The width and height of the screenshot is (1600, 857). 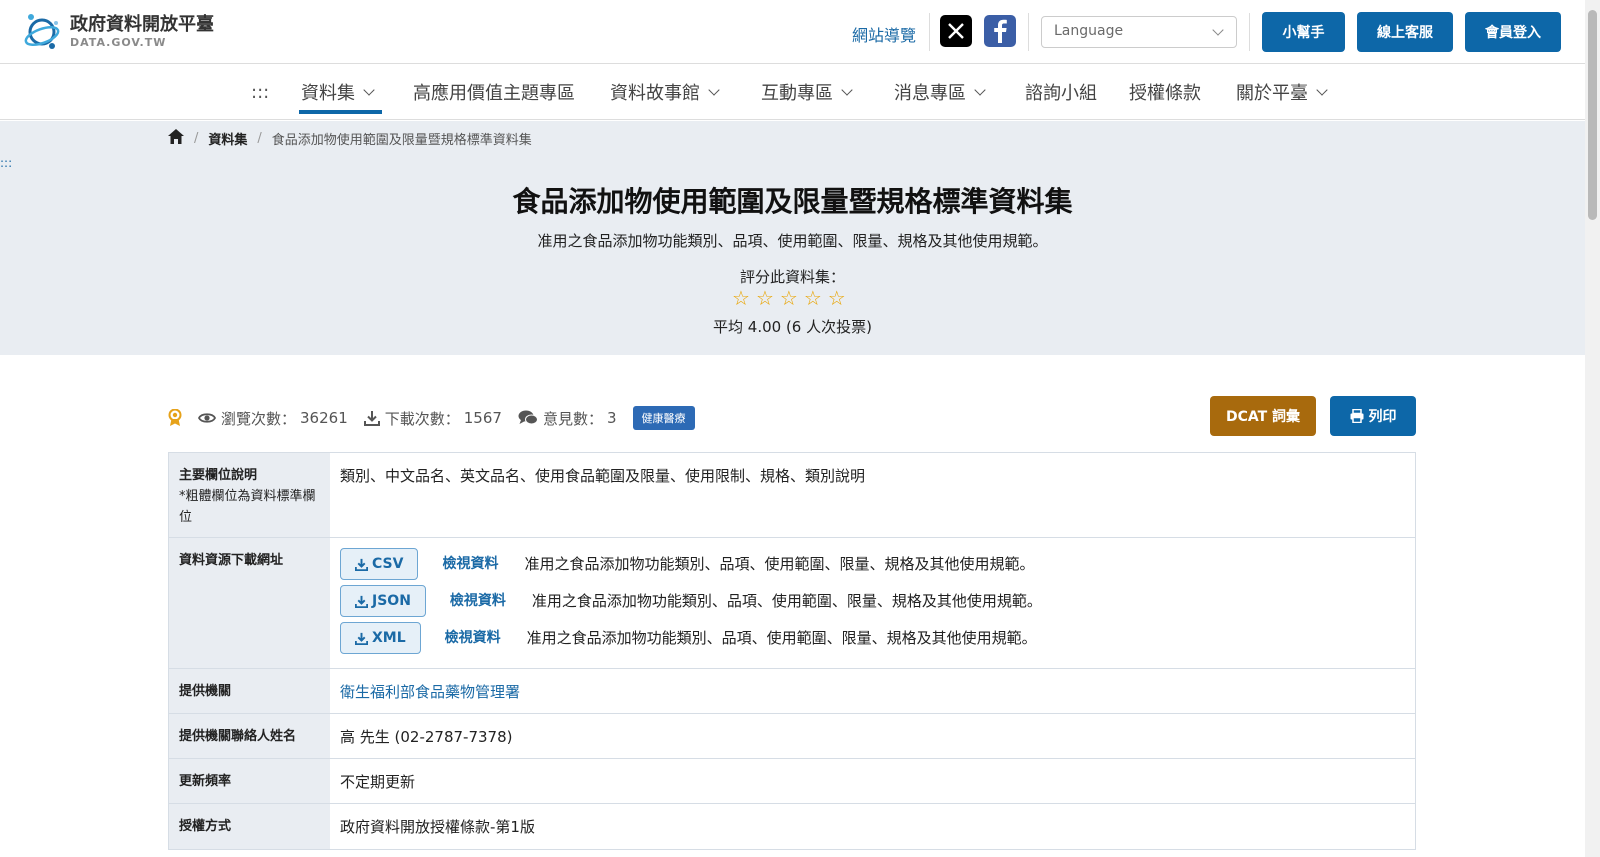 What do you see at coordinates (6, 163) in the screenshot?
I see `content-skip-link: :::` at bounding box center [6, 163].